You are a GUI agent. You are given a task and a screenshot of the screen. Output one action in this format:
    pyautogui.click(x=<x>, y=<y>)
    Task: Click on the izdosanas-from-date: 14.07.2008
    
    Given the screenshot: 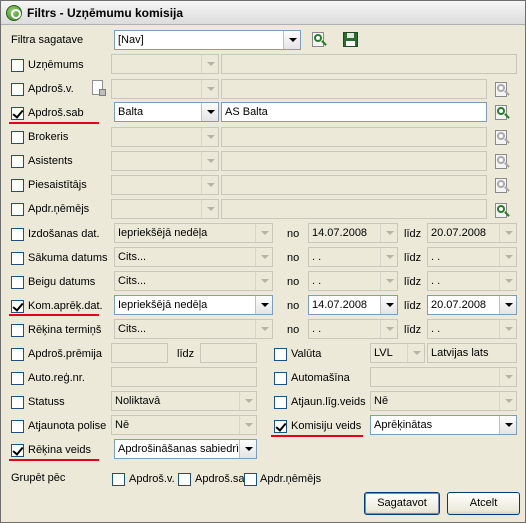 What is the action you would take?
    pyautogui.click(x=353, y=233)
    